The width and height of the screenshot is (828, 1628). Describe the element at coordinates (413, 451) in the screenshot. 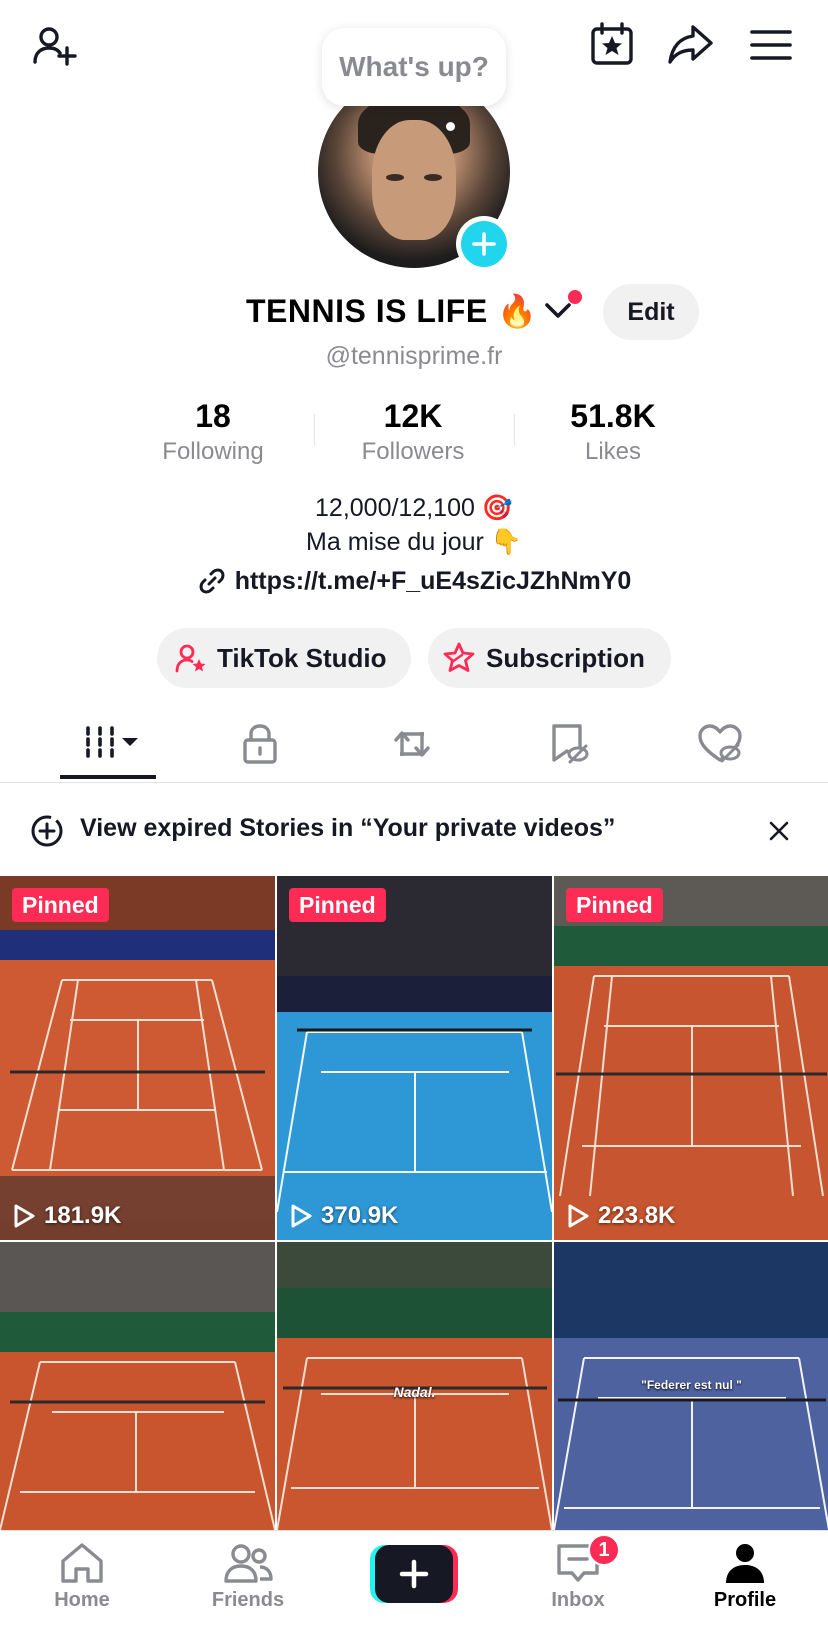

I see `followers-label: Followers` at that location.